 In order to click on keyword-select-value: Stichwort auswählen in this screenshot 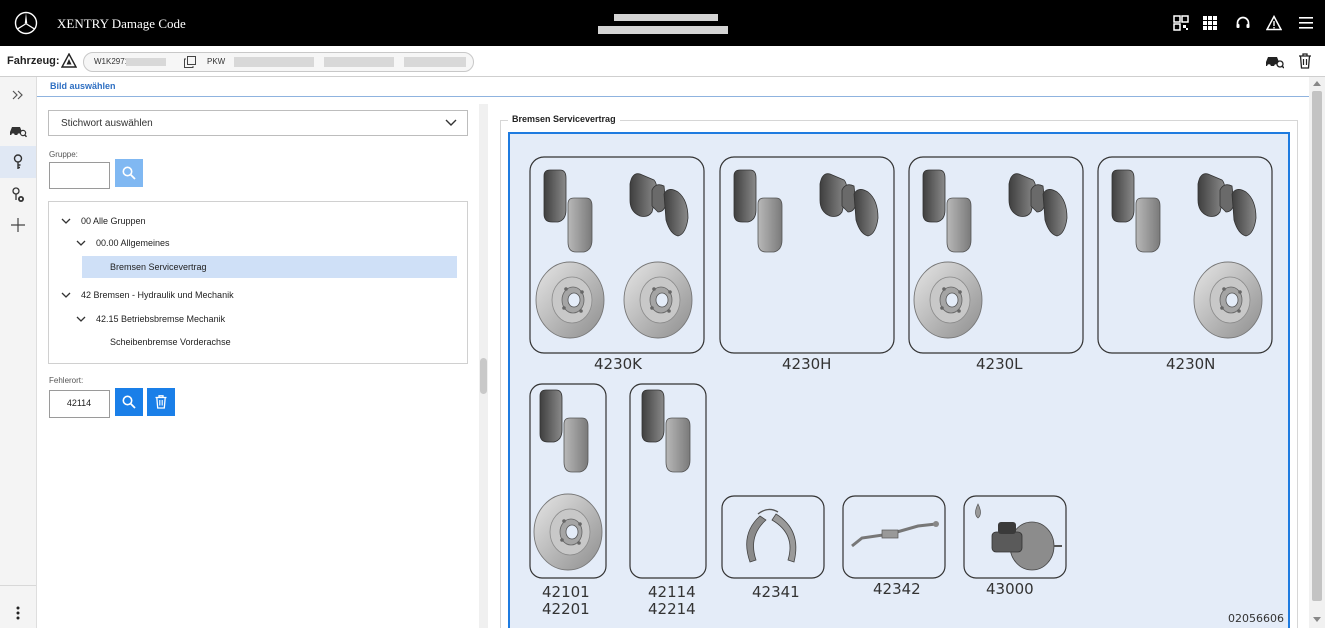, I will do `click(107, 123)`.